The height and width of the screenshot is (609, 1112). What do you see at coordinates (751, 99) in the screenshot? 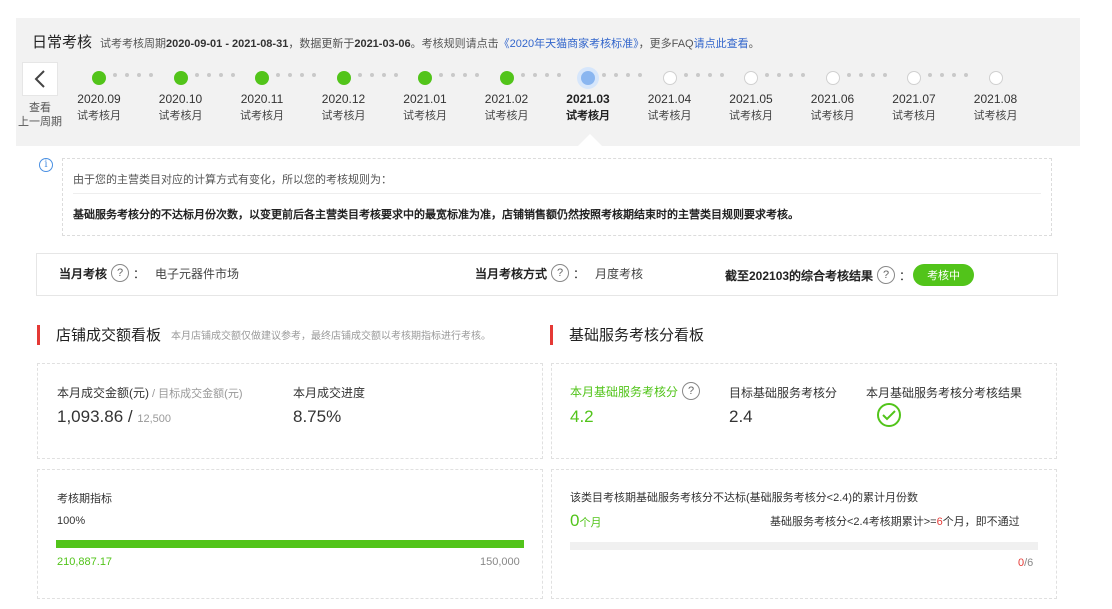
I see `timeline-date: 2021.05` at bounding box center [751, 99].